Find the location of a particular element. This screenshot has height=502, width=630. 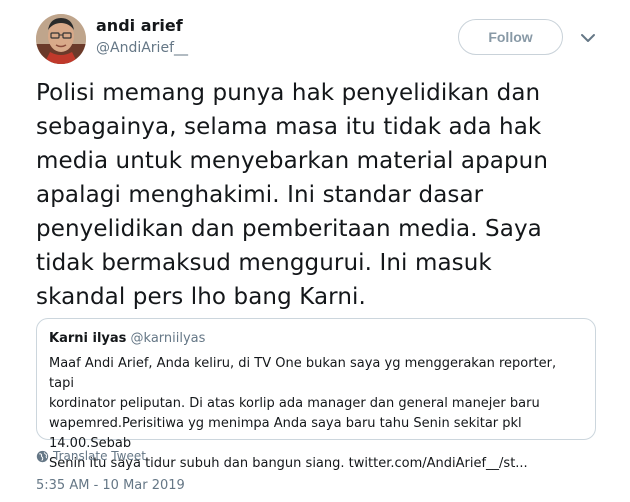

quoted-author-name: Karni ilyas is located at coordinates (88, 338).